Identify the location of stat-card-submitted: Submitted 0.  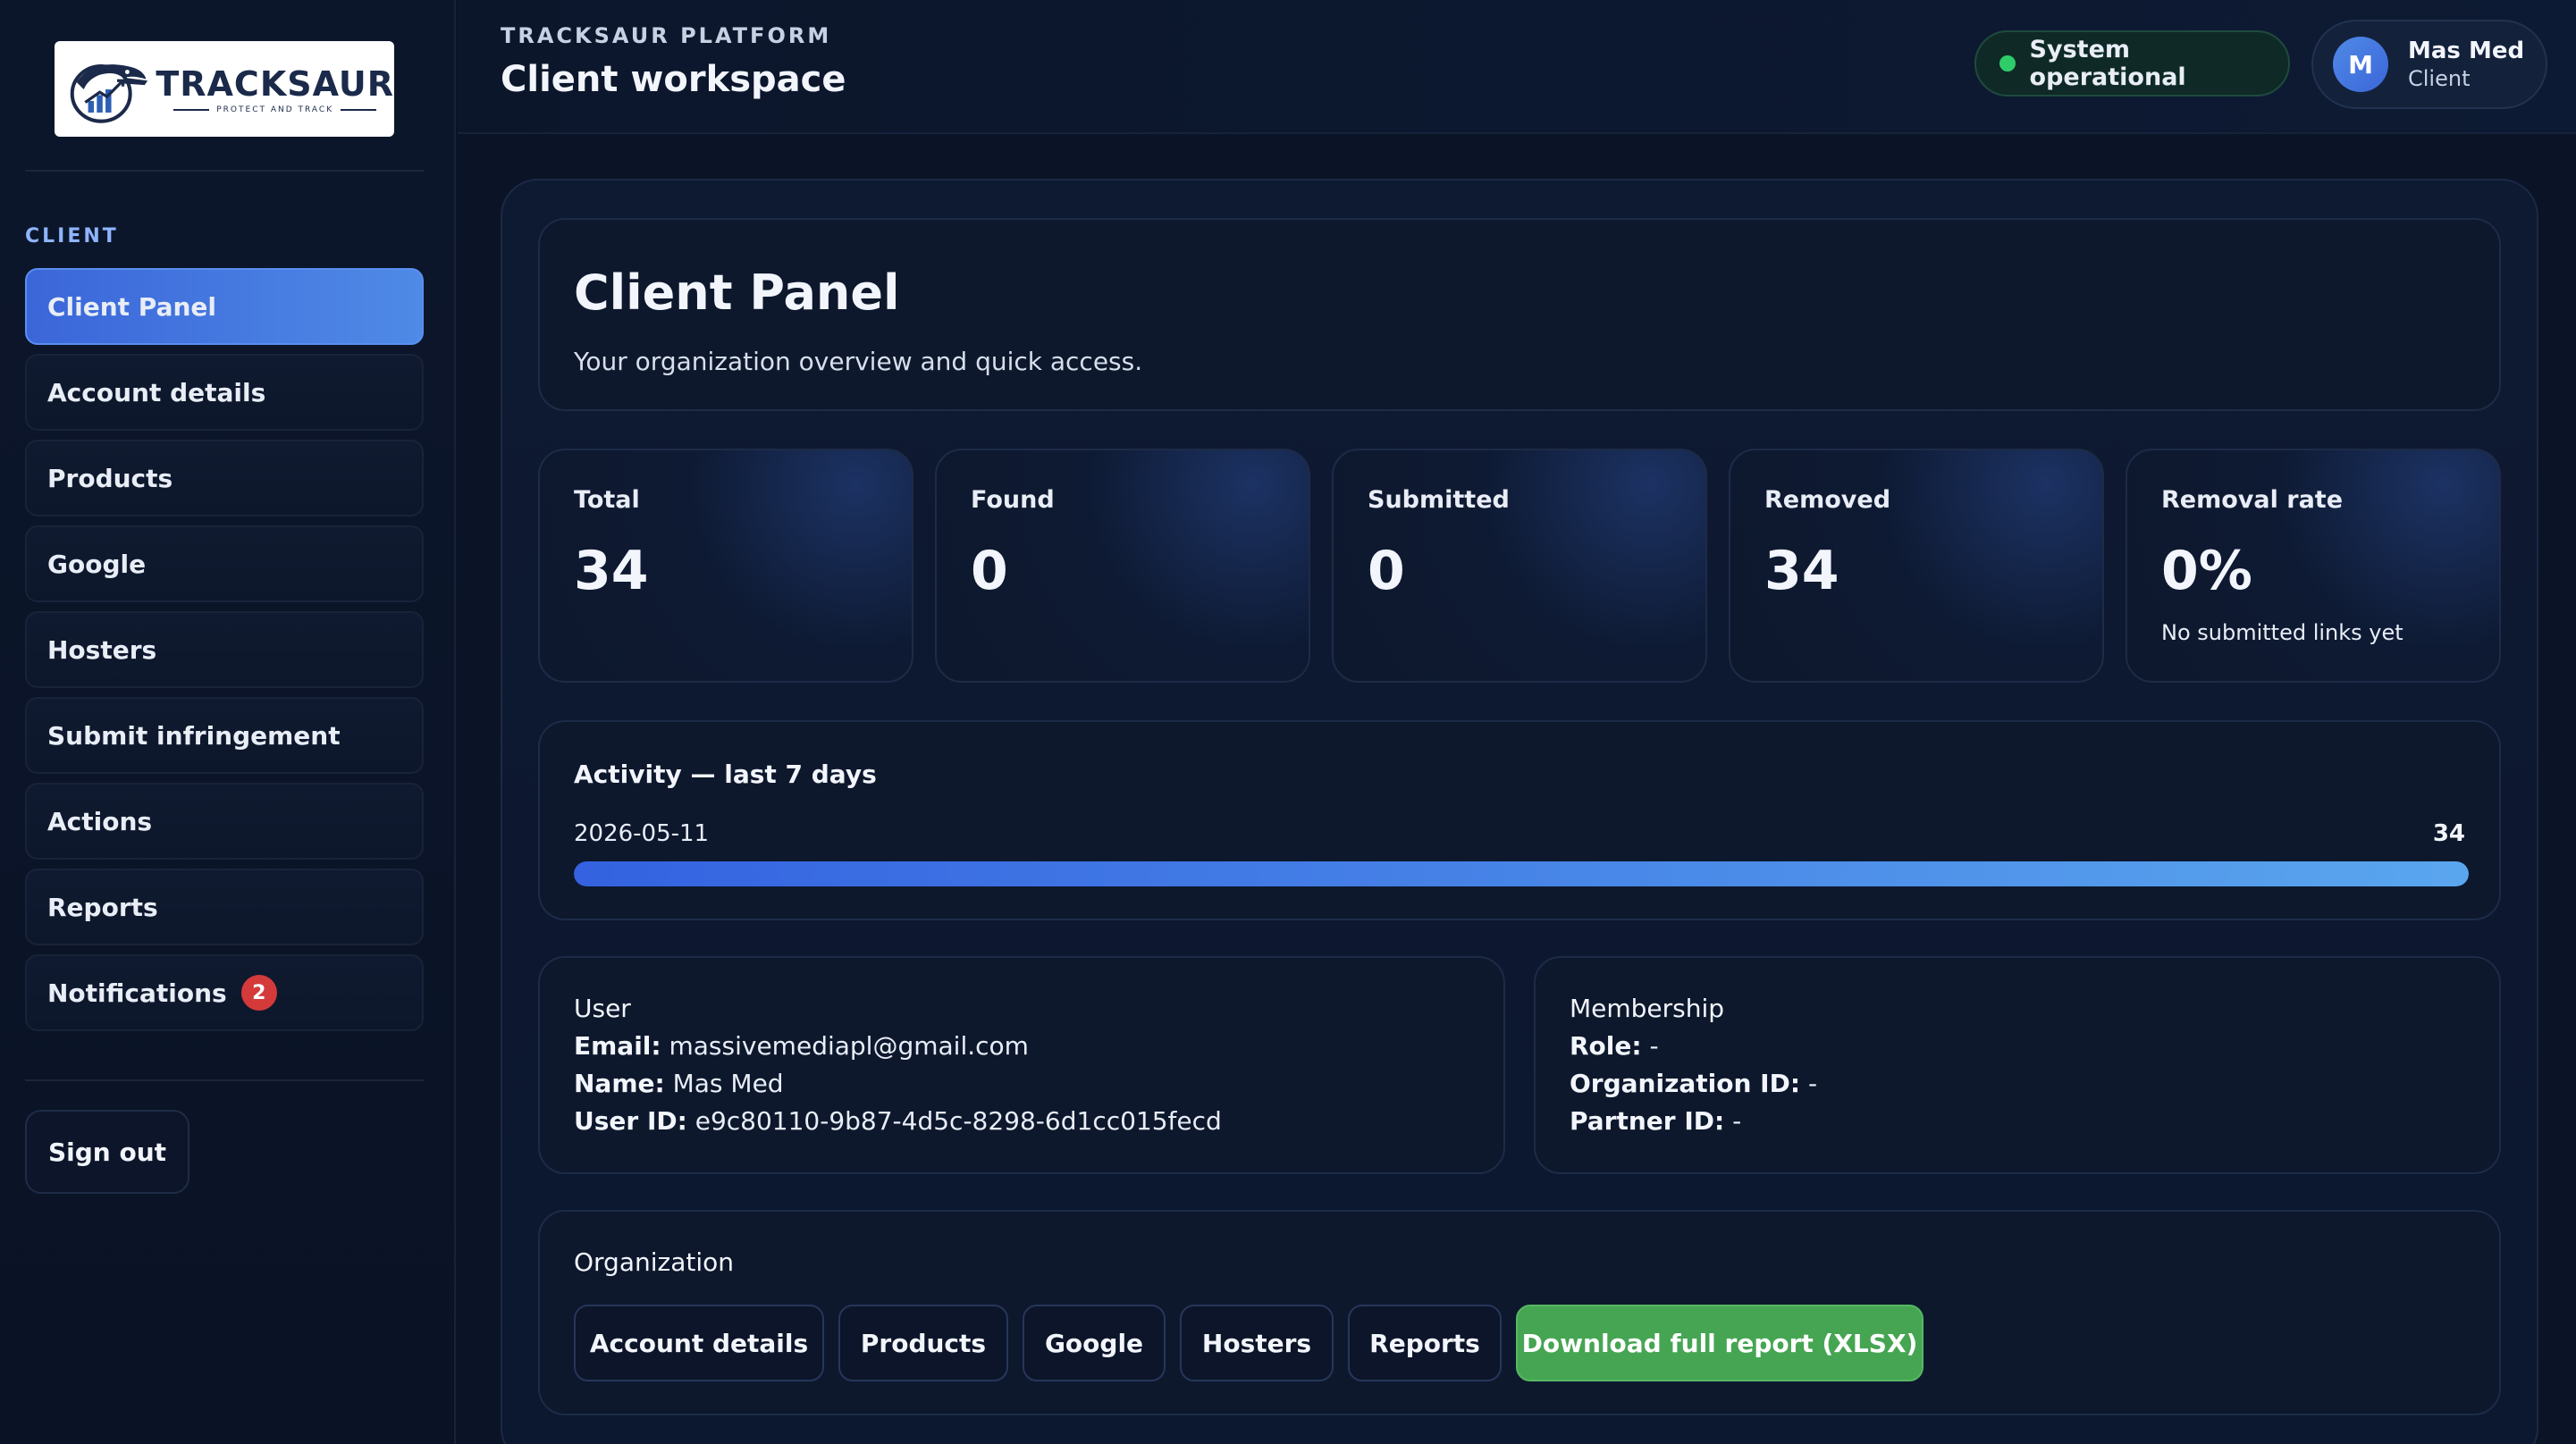
(1520, 566).